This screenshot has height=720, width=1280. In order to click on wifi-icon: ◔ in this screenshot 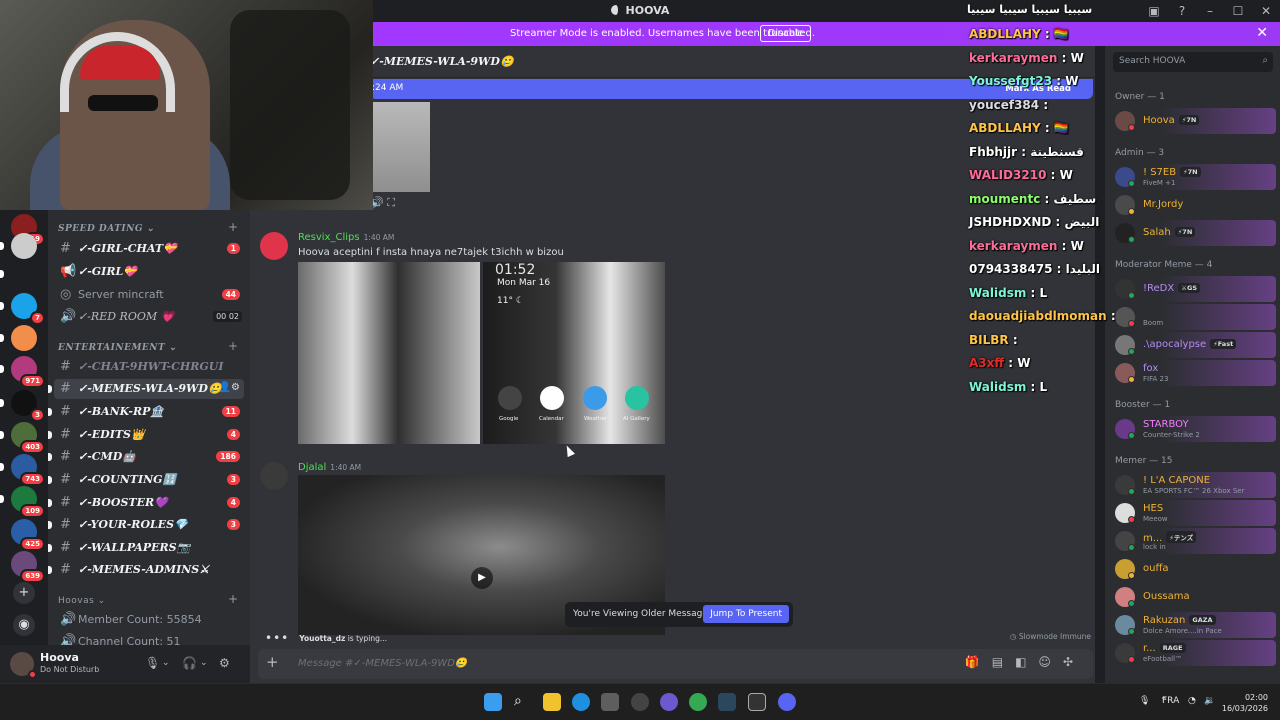, I will do `click(1192, 701)`.